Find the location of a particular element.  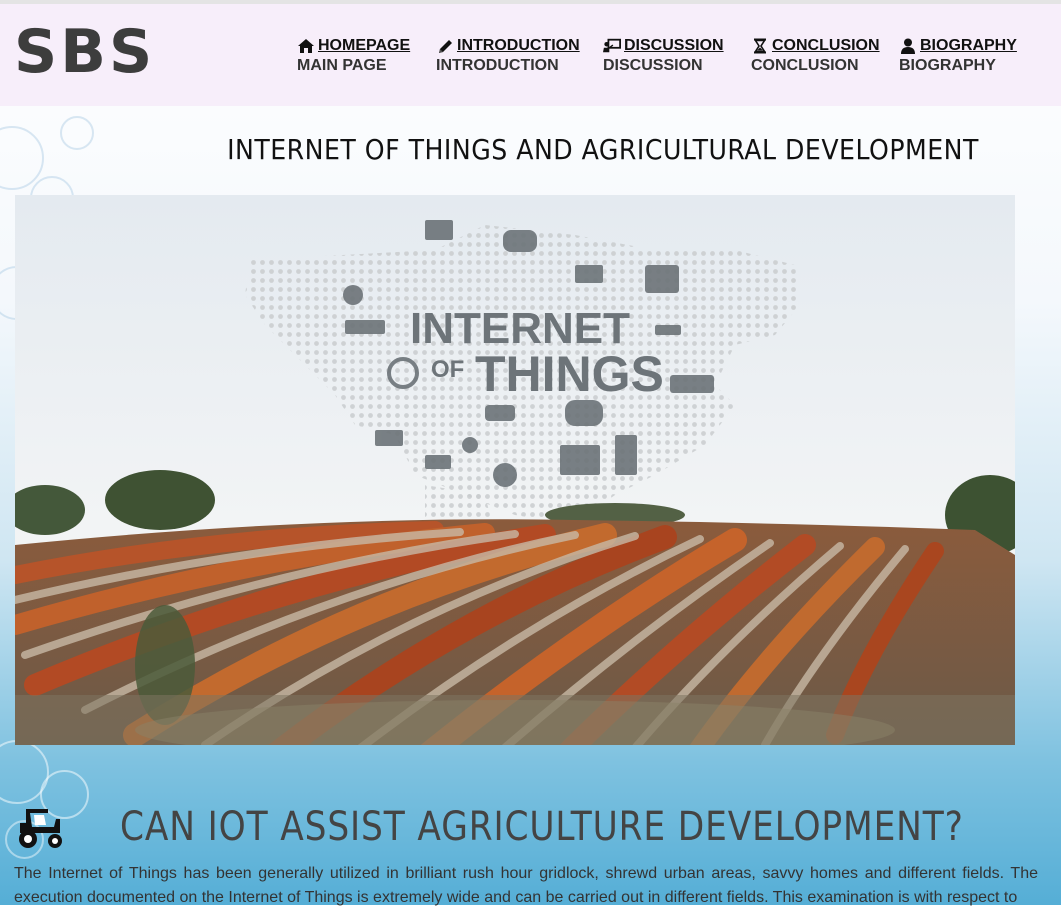

hero-text-of: OF is located at coordinates (447, 369).